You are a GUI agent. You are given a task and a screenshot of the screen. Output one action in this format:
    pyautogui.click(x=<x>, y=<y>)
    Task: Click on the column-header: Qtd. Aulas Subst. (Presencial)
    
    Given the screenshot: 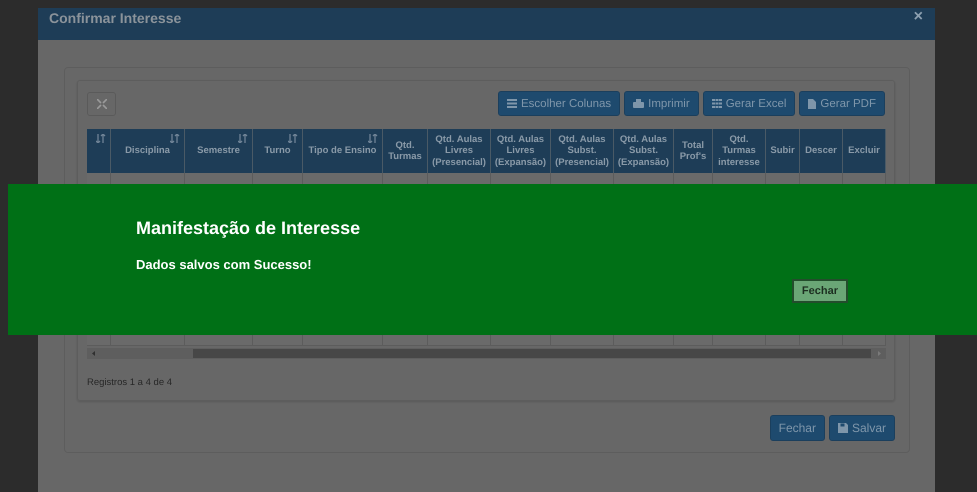 What is the action you would take?
    pyautogui.click(x=582, y=151)
    